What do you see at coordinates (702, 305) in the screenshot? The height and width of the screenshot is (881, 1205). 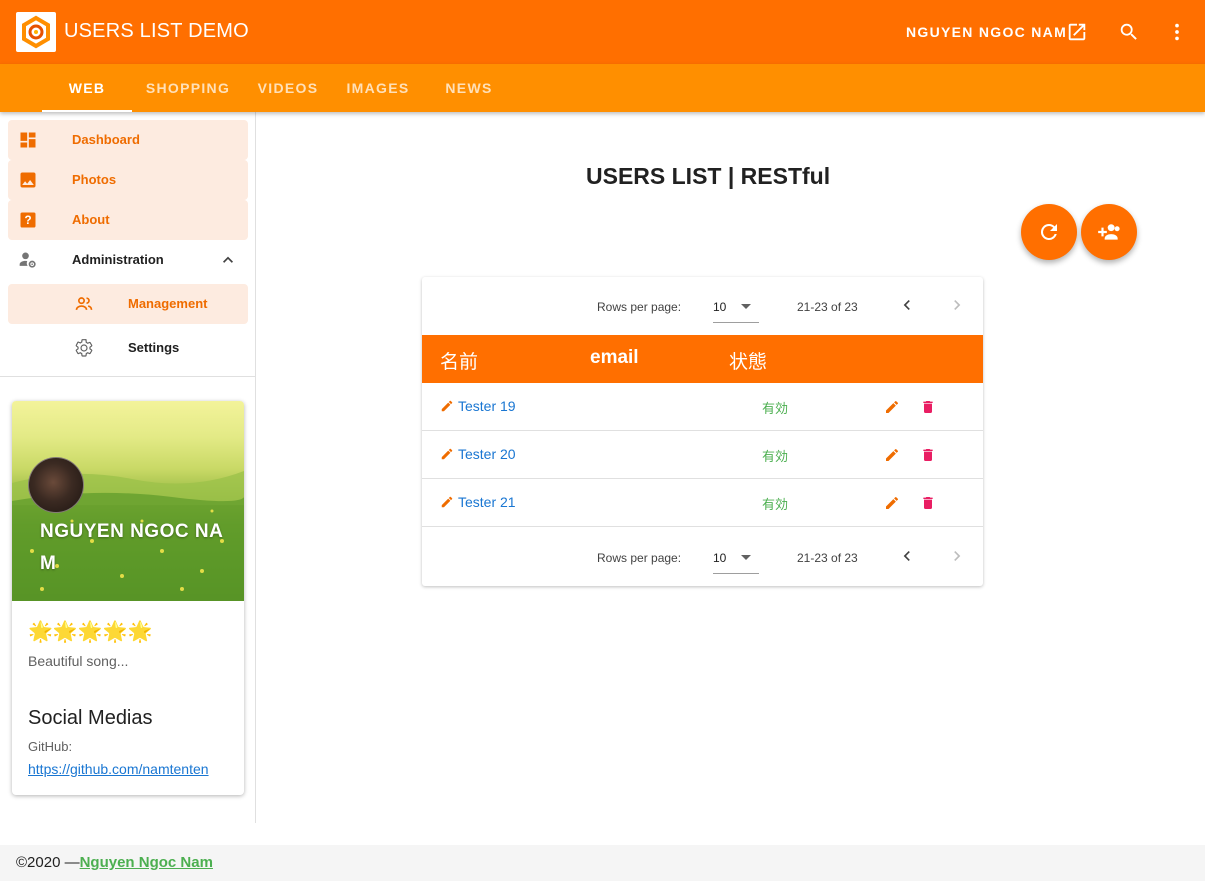 I see `pagination-top: Rows per page: 10 21-23 of 23` at bounding box center [702, 305].